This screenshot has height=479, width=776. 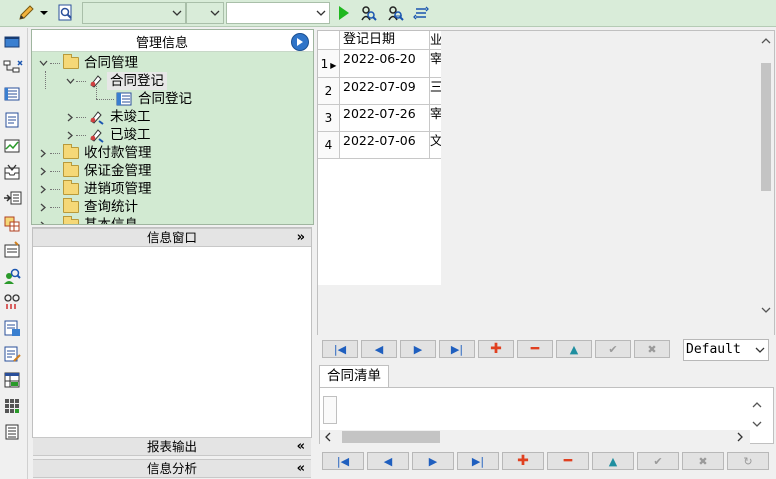 What do you see at coordinates (13, 251) in the screenshot?
I see `settings-icon` at bounding box center [13, 251].